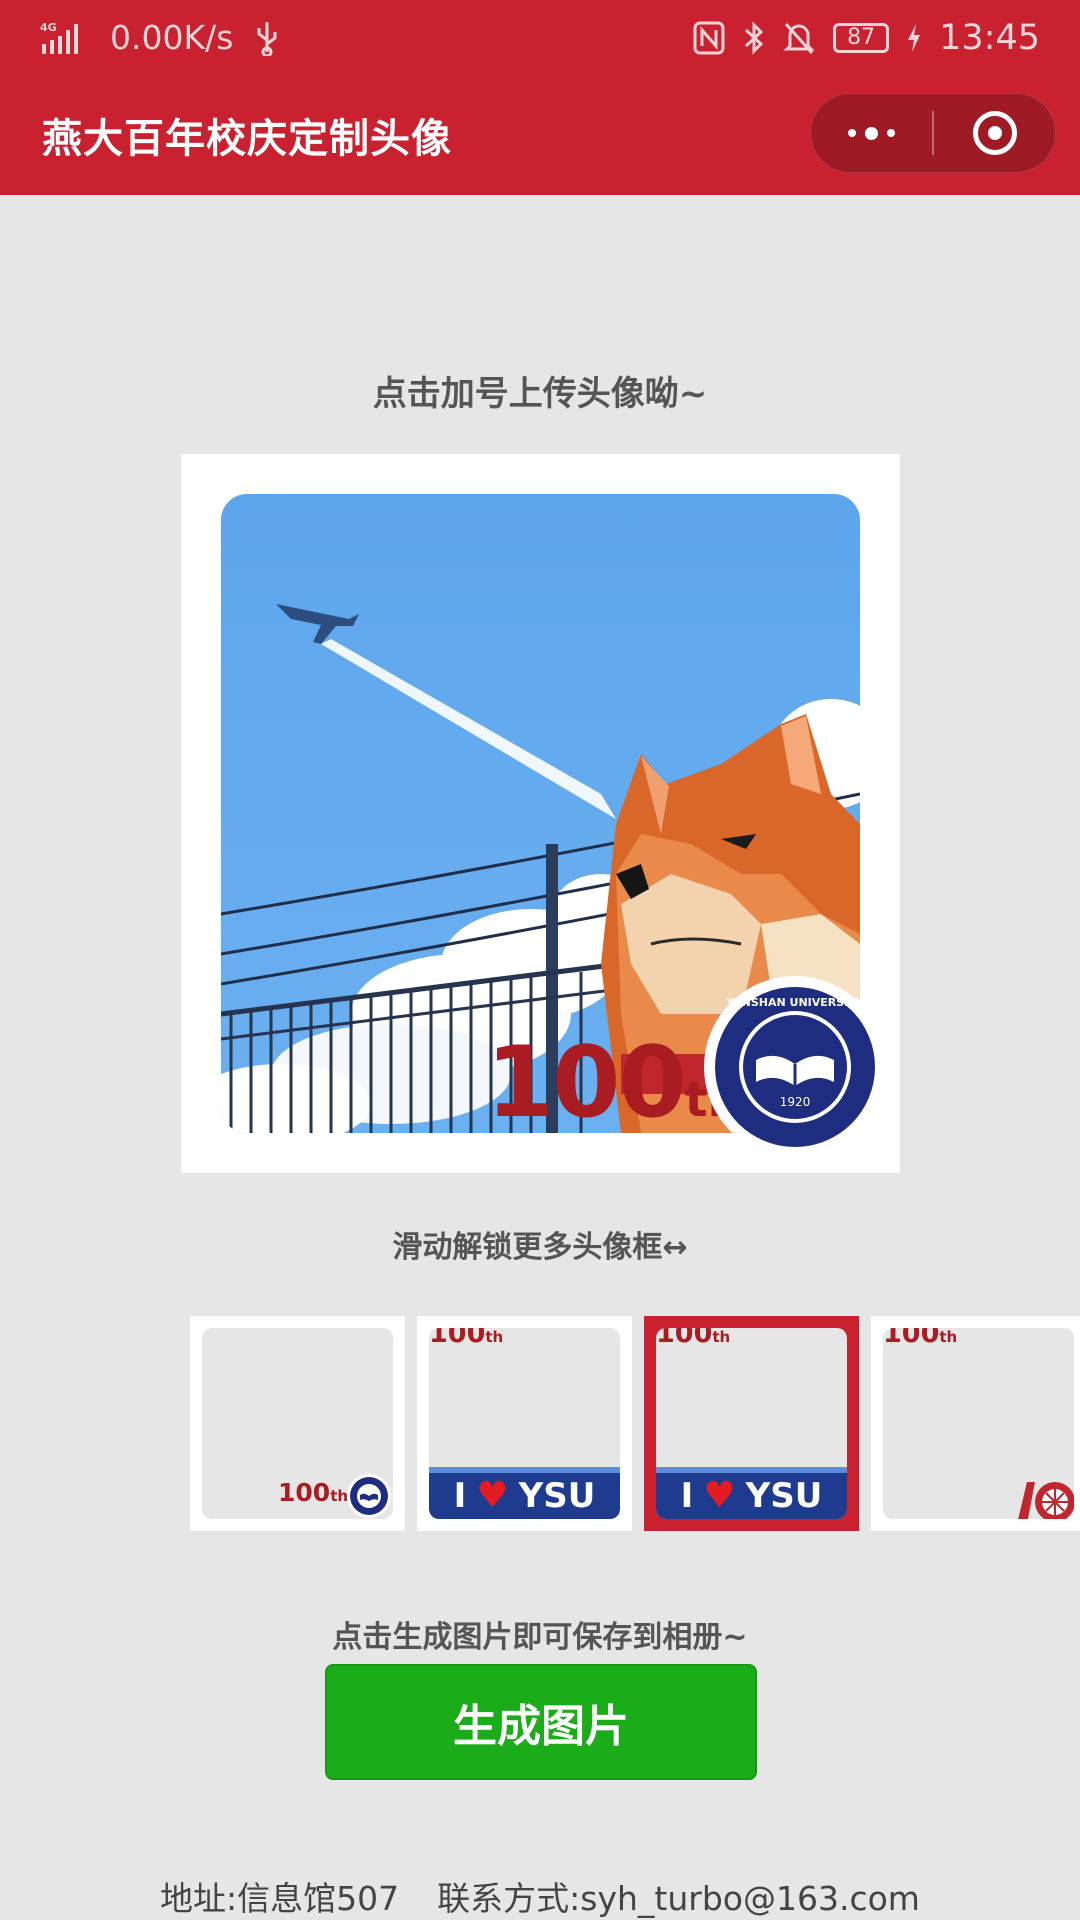 This screenshot has height=1920, width=1080. Describe the element at coordinates (540, 135) in the screenshot. I see `title-bar: 燕大百年校庆定制头像` at that location.